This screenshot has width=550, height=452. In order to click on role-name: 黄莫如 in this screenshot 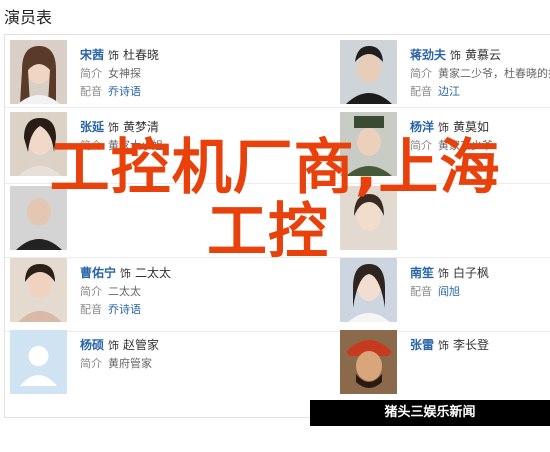, I will do `click(471, 127)`.